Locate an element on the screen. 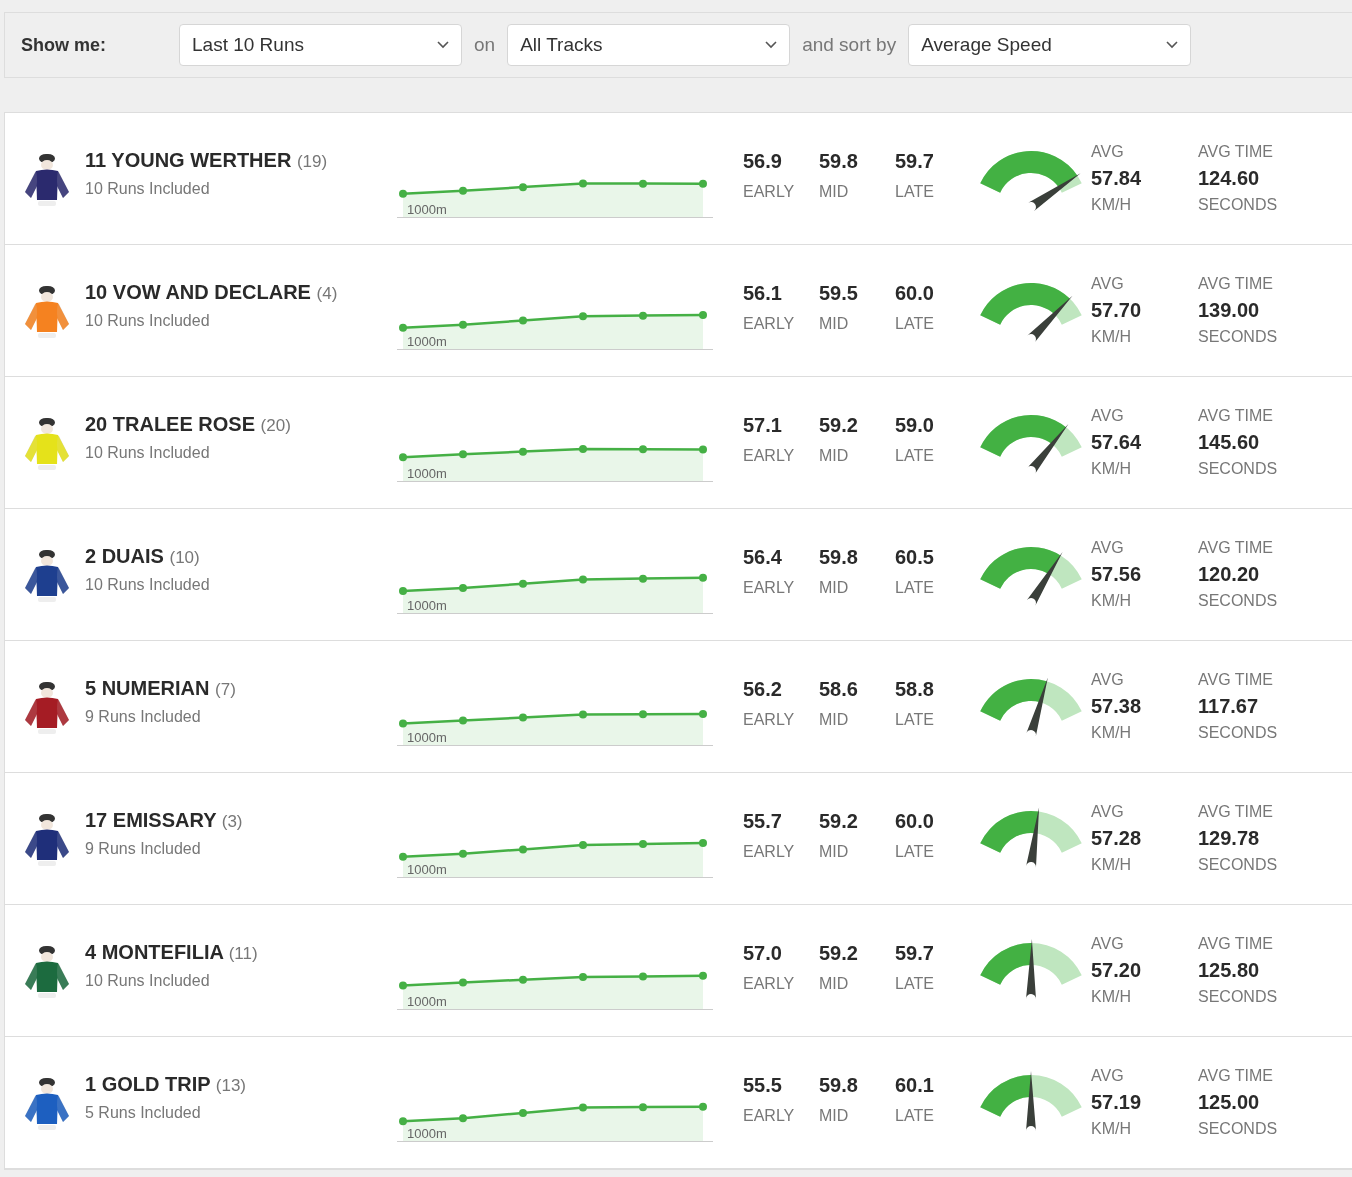 This screenshot has width=1352, height=1177. period-dropdown: Last 10 Runs is located at coordinates (320, 45).